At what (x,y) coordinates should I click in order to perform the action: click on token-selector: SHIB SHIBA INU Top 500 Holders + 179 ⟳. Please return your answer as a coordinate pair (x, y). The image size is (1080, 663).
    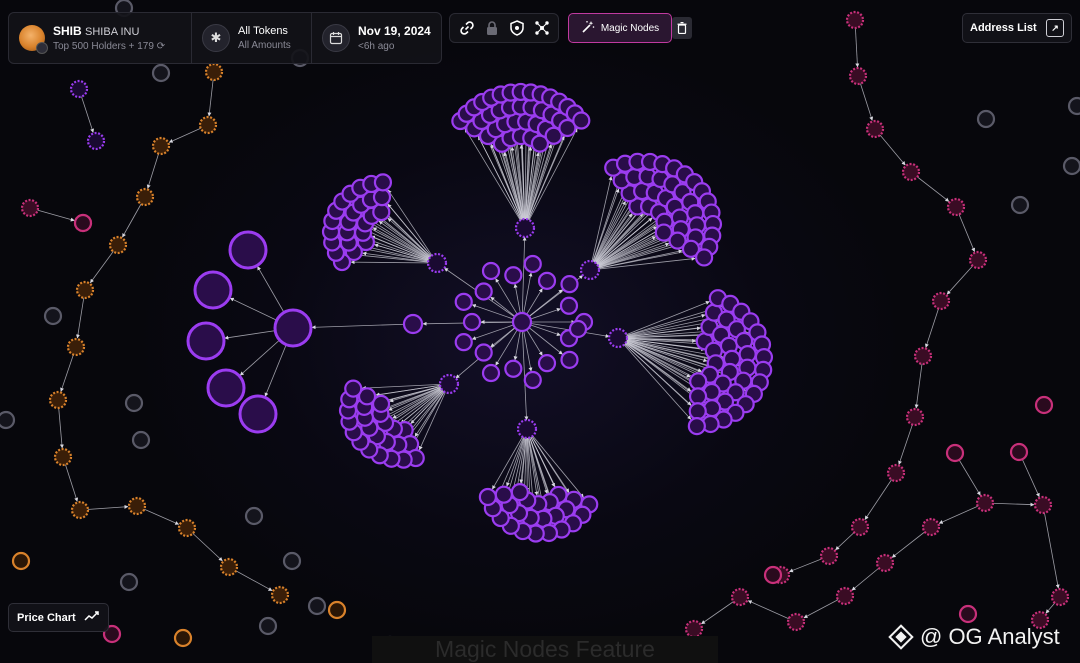
    Looking at the image, I should click on (100, 38).